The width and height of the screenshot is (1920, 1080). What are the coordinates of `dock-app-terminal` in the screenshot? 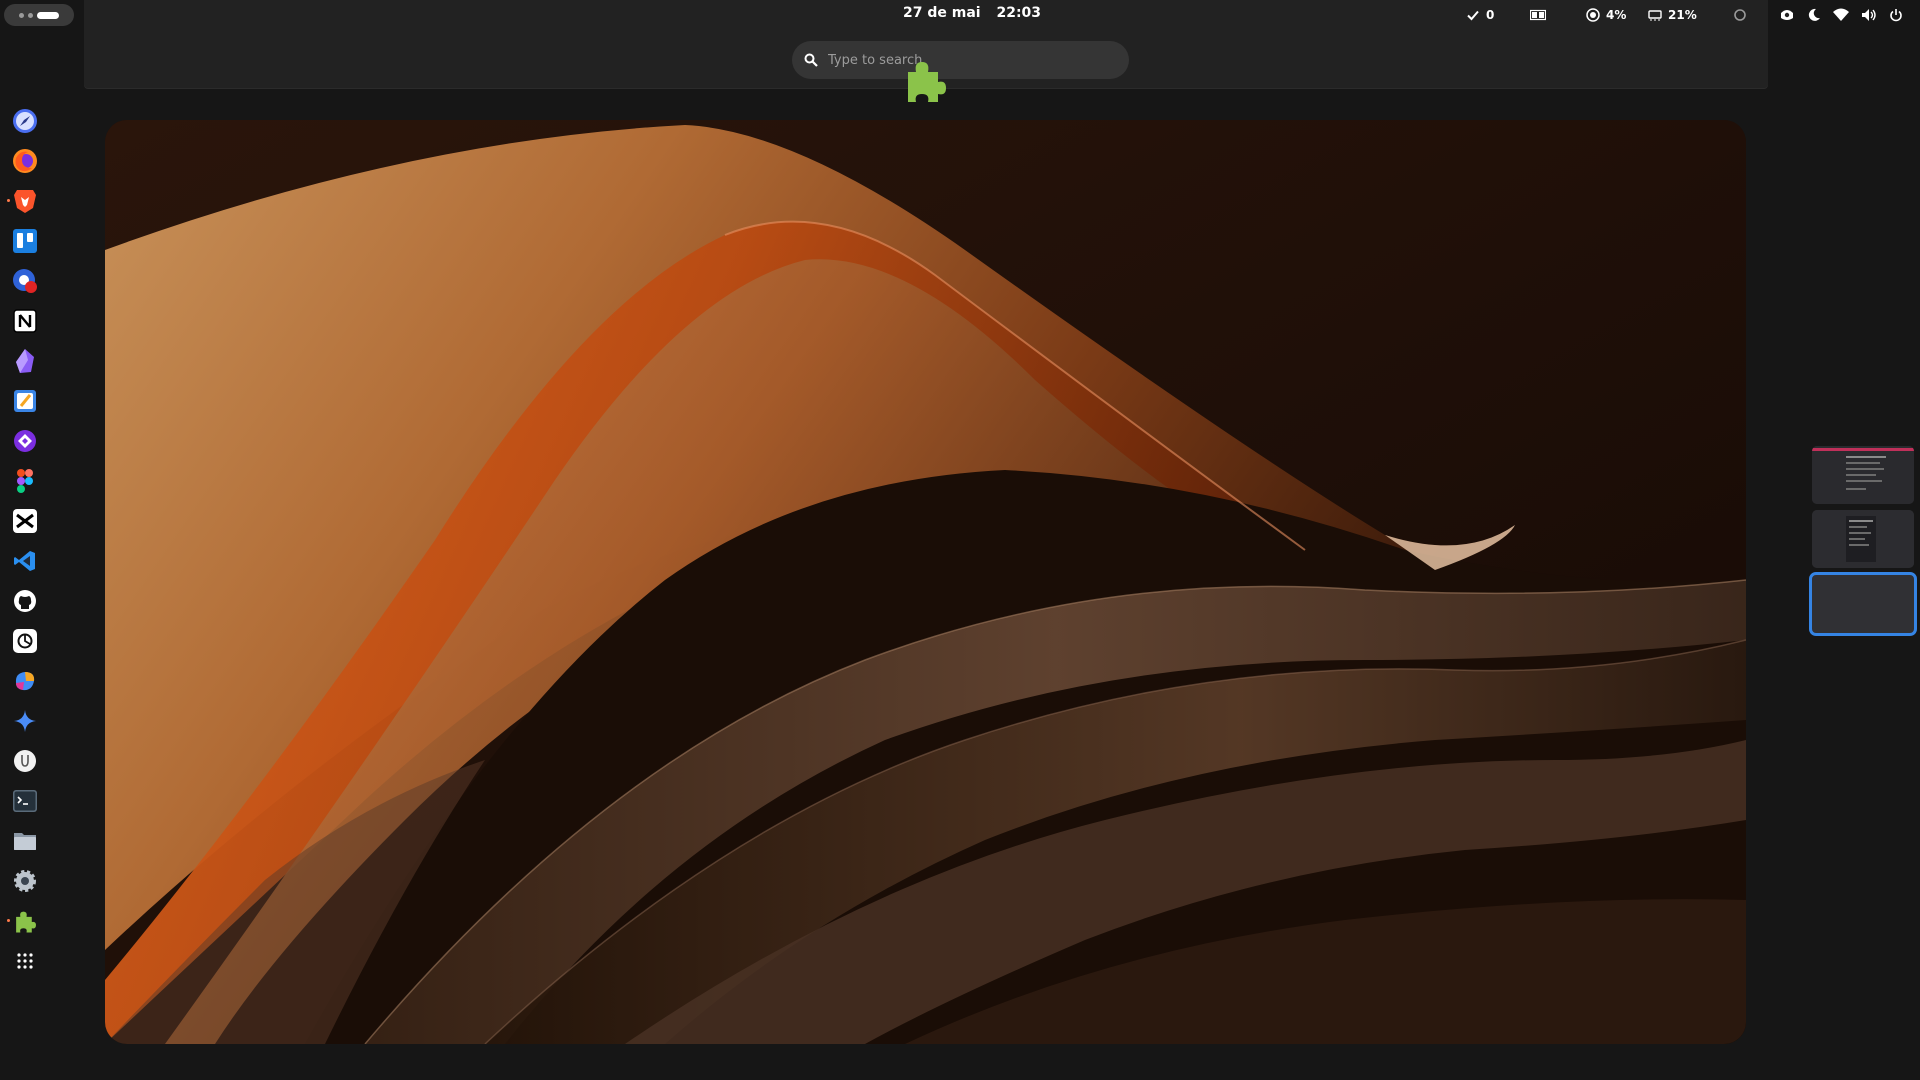 It's located at (25, 801).